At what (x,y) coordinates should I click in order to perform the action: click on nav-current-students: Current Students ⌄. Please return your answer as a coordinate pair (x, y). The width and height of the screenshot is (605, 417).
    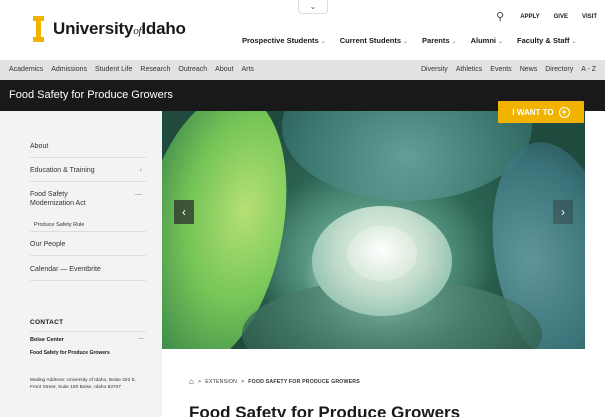
    Looking at the image, I should click on (374, 40).